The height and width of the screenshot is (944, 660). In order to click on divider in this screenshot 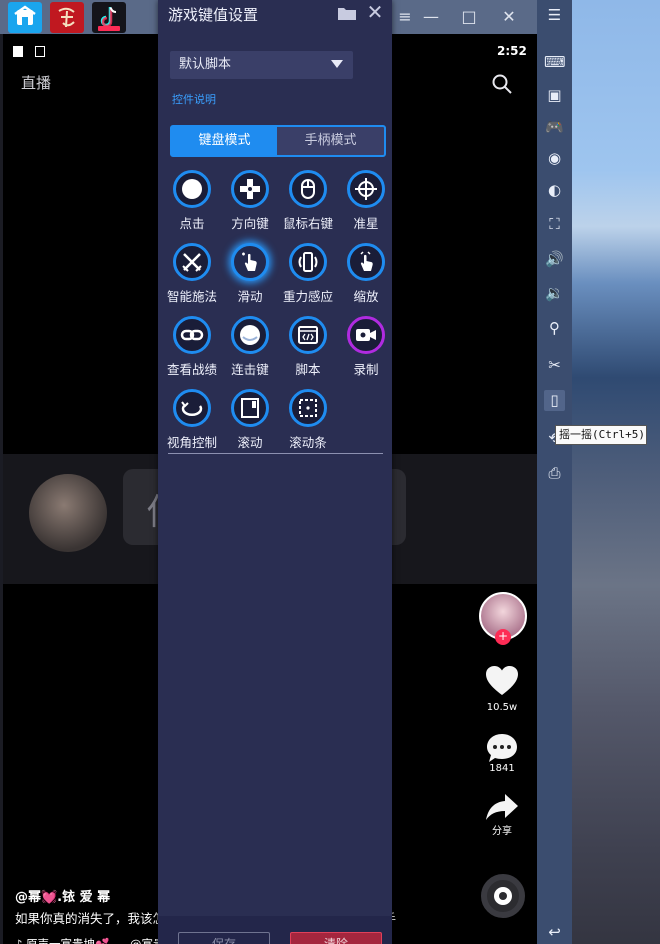, I will do `click(275, 453)`.